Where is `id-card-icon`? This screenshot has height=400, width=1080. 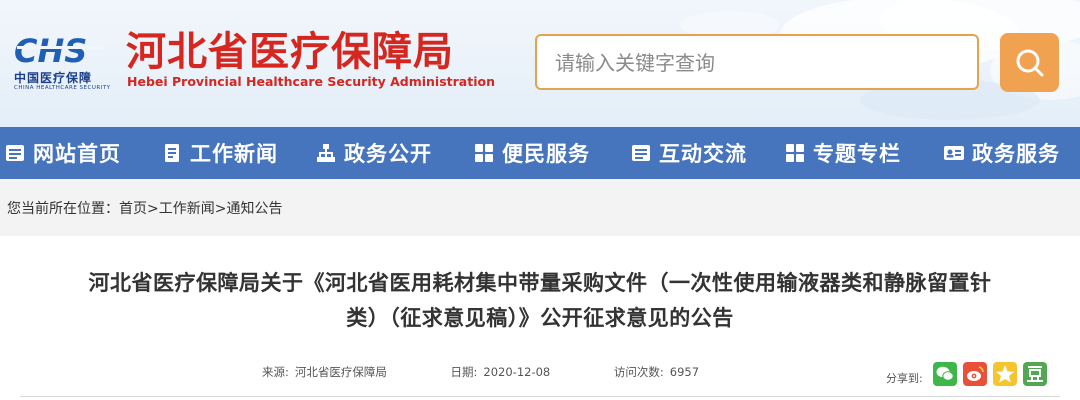
id-card-icon is located at coordinates (954, 153).